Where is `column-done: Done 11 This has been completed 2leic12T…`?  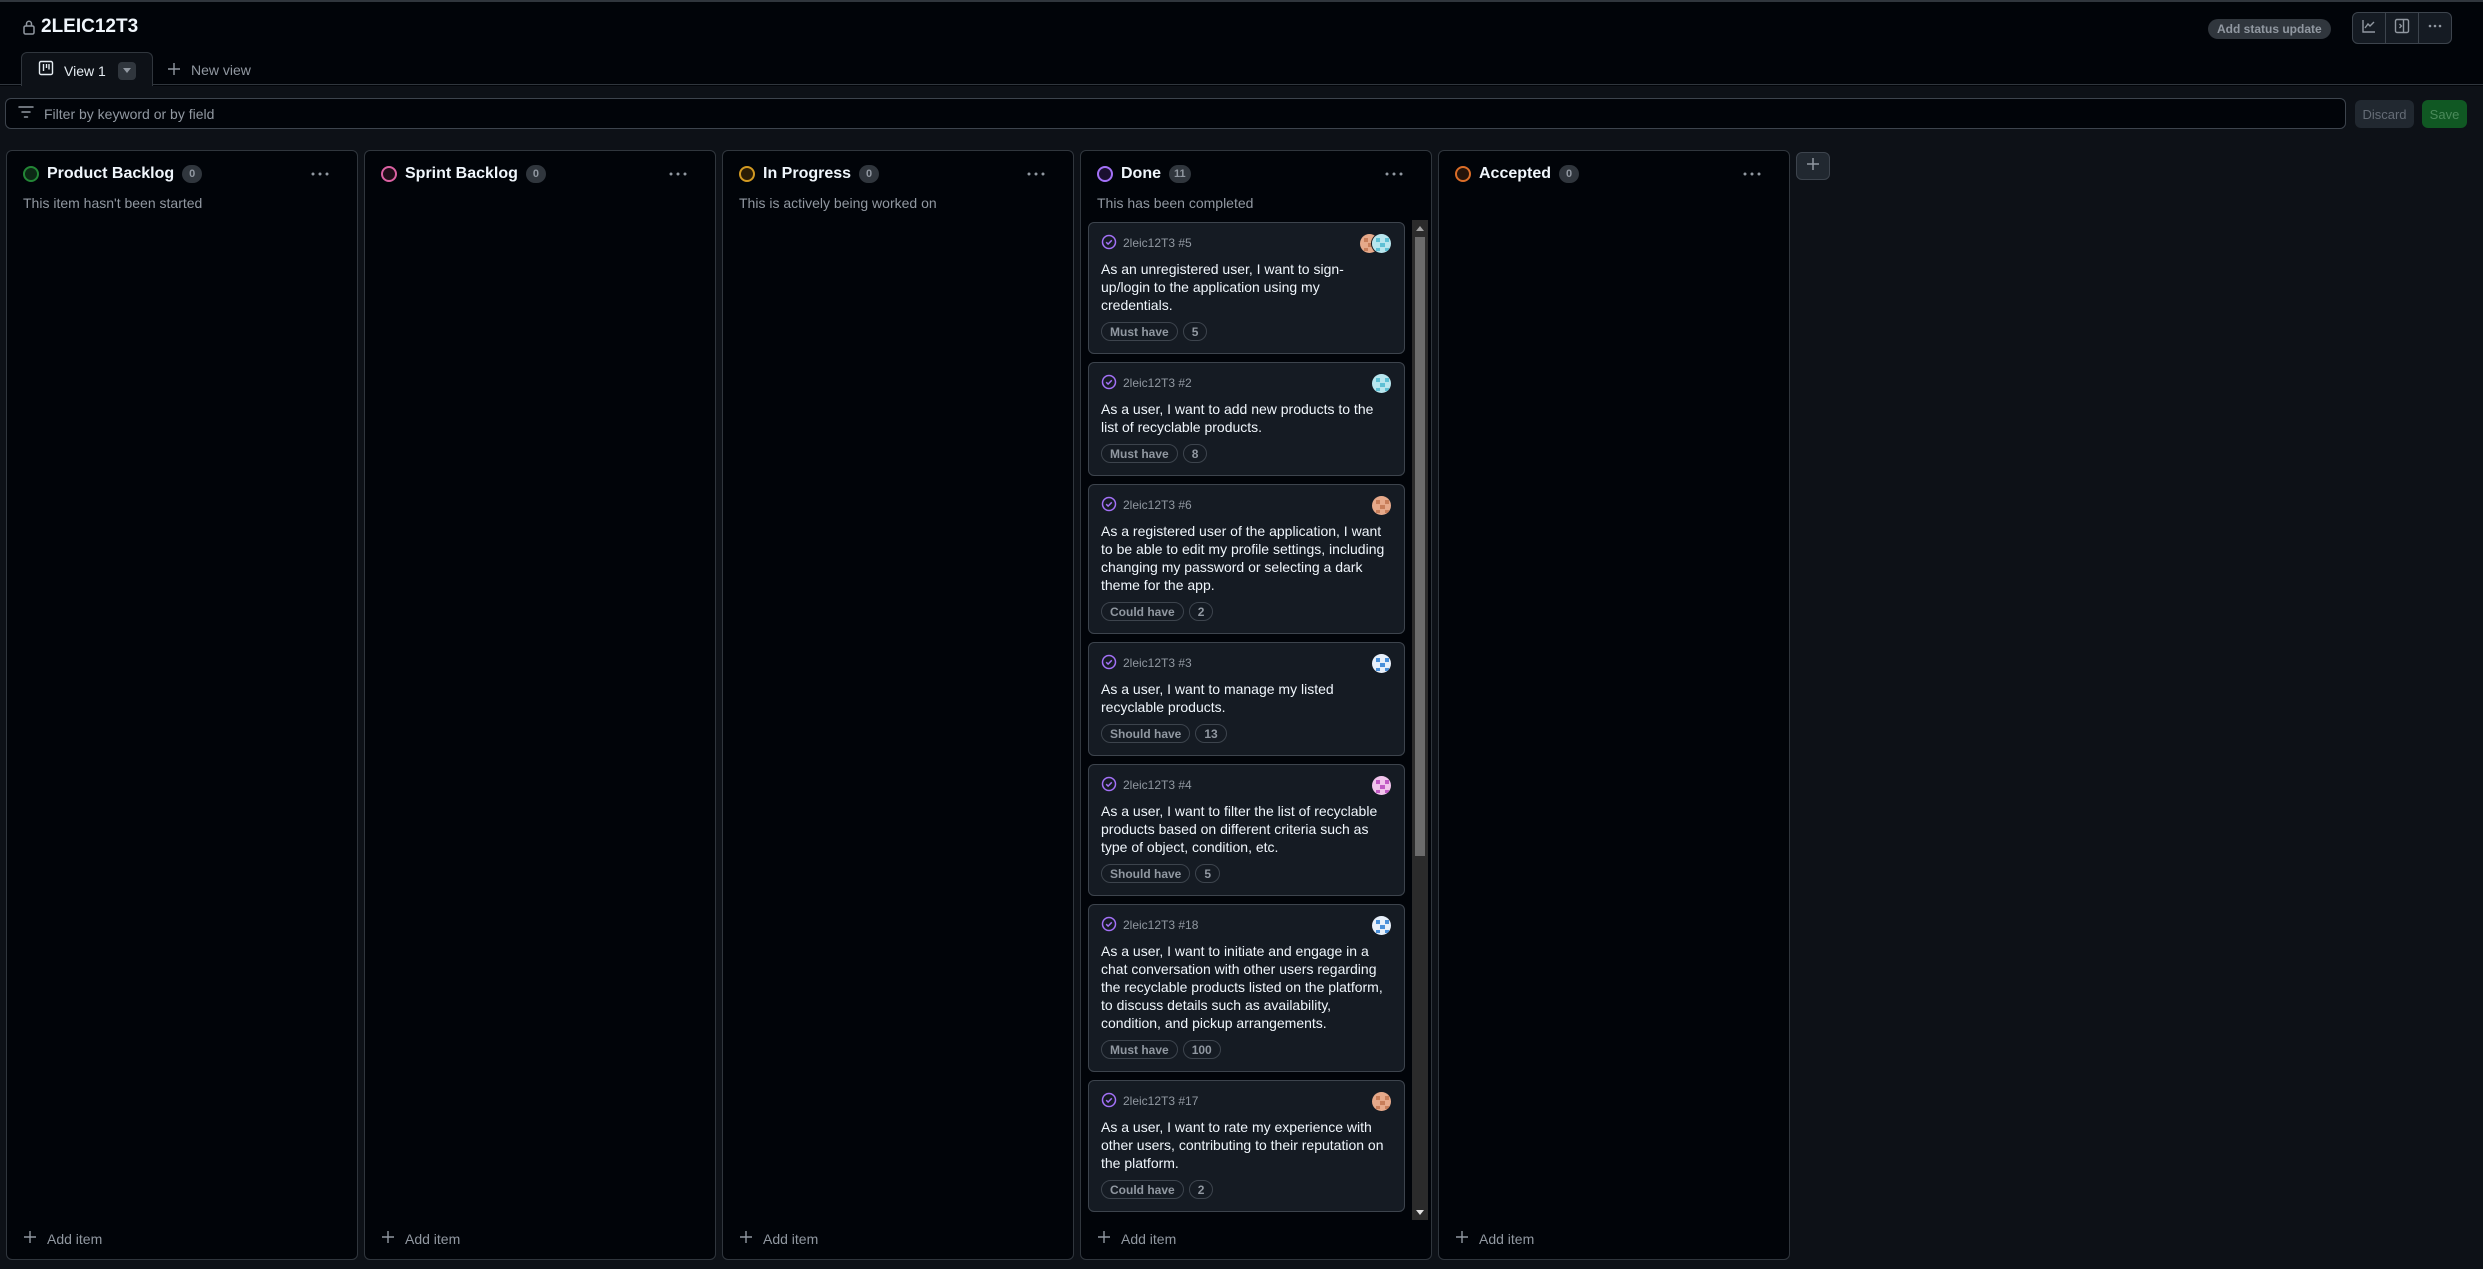
column-done: Done 11 This has been completed 2leic12T… is located at coordinates (1256, 705).